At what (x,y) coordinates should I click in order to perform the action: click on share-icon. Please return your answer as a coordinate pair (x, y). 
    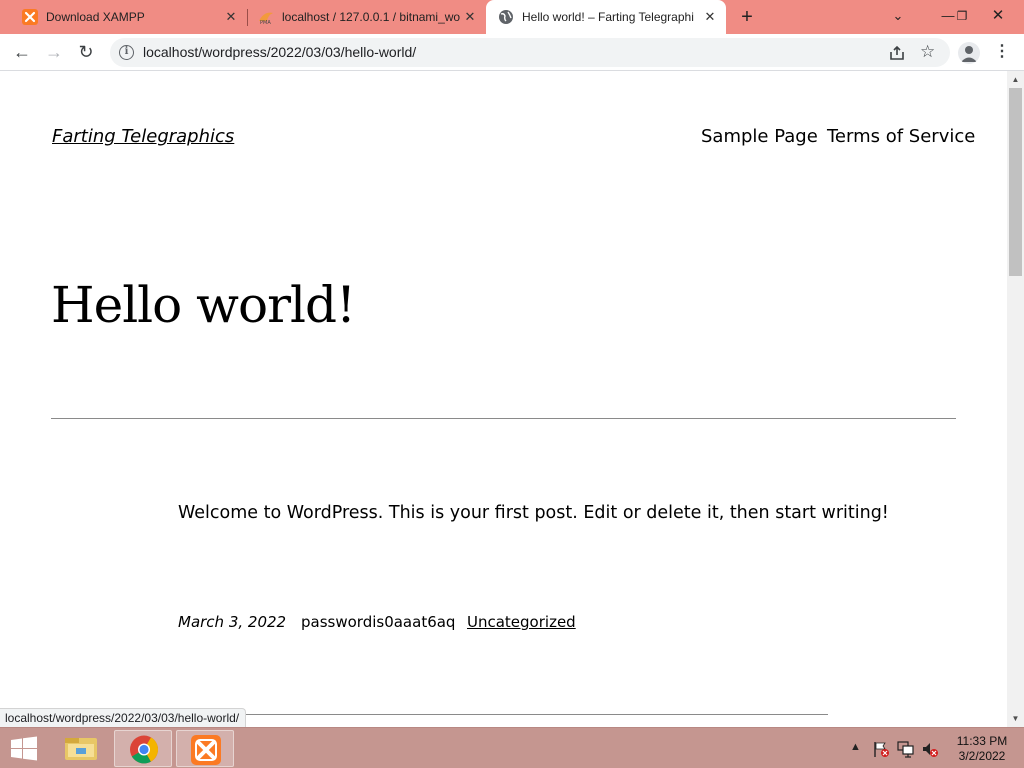
    Looking at the image, I should click on (897, 53).